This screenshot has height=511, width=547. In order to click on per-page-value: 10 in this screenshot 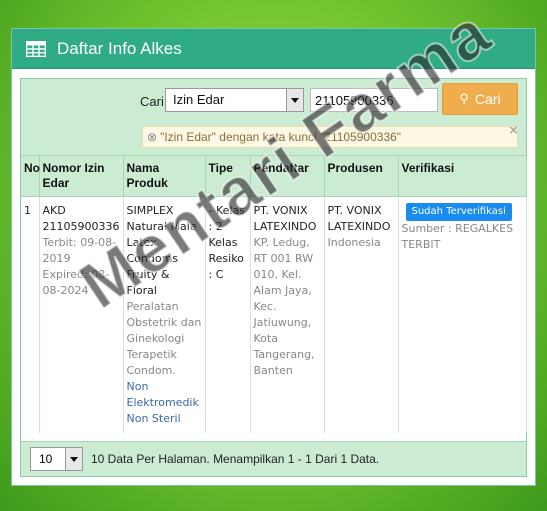, I will do `click(46, 459)`.